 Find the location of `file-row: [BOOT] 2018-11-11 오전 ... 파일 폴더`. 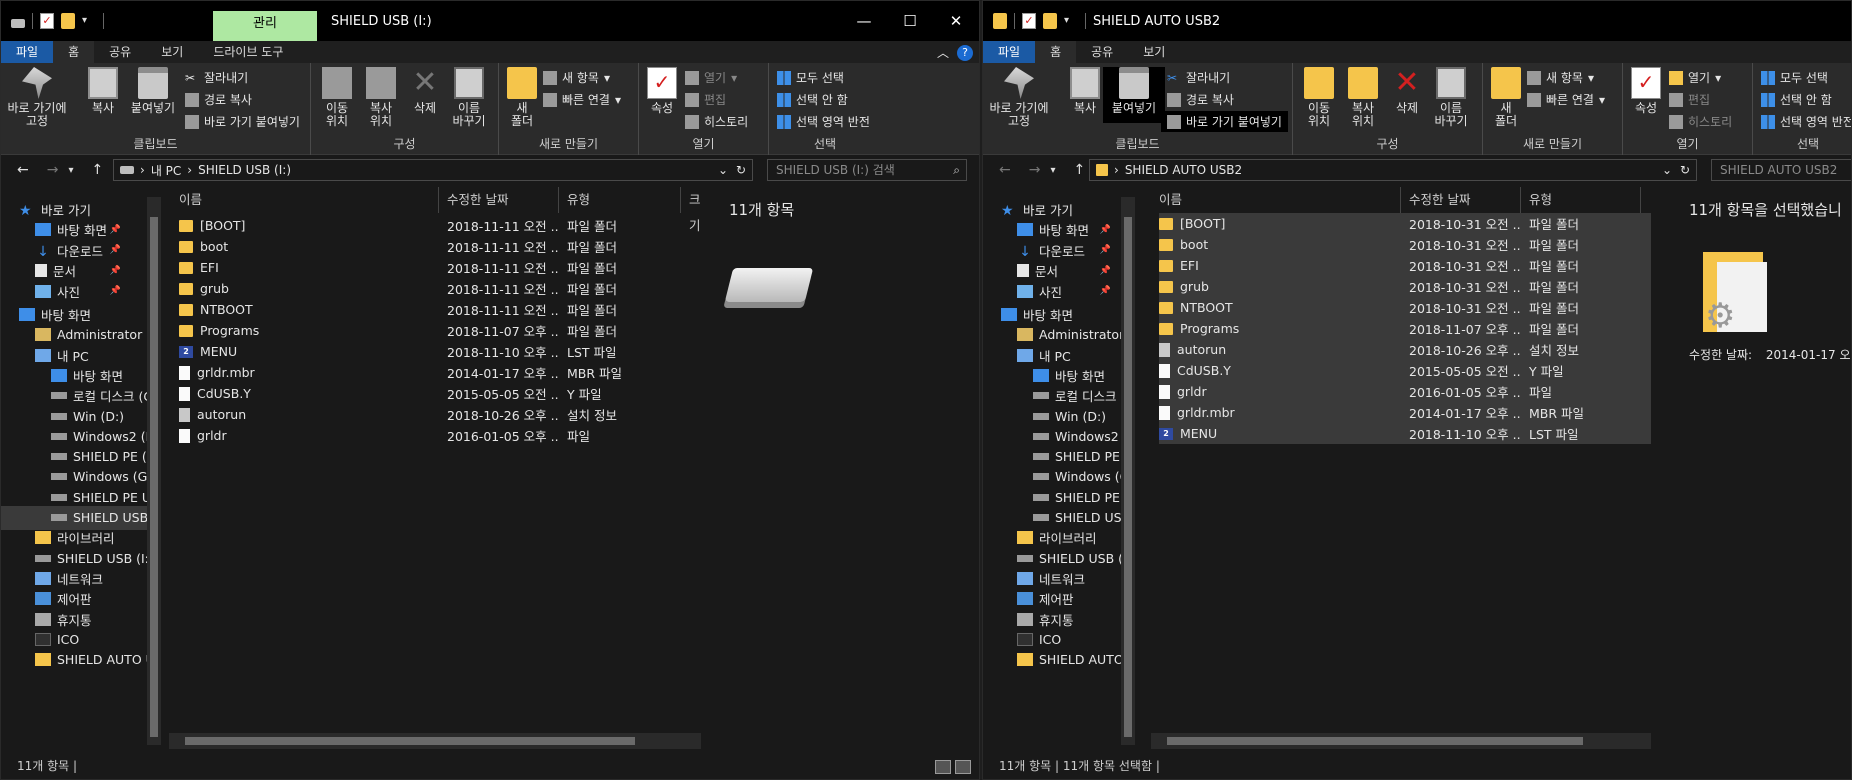

file-row: [BOOT] 2018-11-11 오전 ... 파일 폴더 is located at coordinates (439, 225).